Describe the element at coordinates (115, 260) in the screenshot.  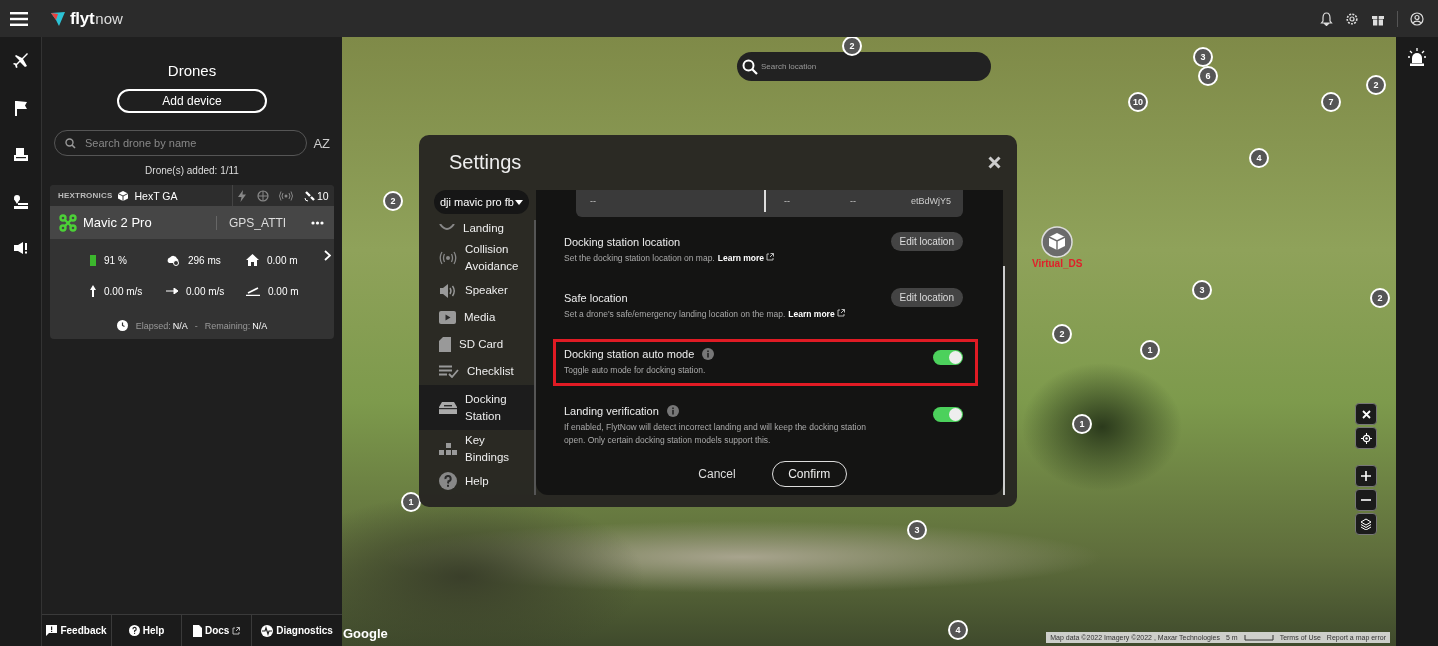
I see `stat-value: 91 %` at that location.